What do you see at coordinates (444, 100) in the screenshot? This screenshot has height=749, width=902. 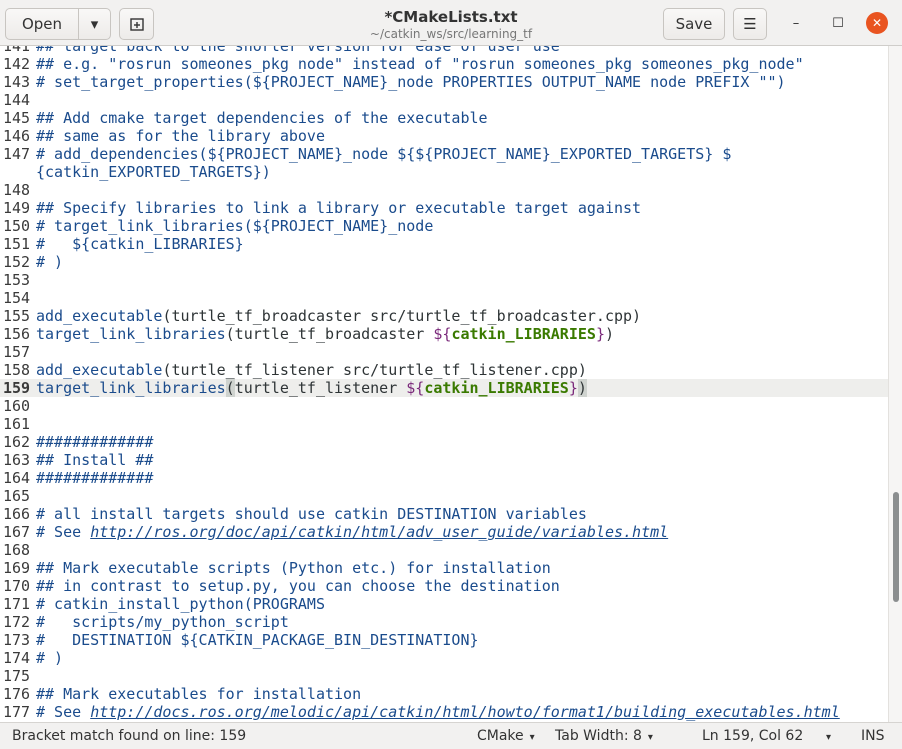 I see `code-line: 144` at bounding box center [444, 100].